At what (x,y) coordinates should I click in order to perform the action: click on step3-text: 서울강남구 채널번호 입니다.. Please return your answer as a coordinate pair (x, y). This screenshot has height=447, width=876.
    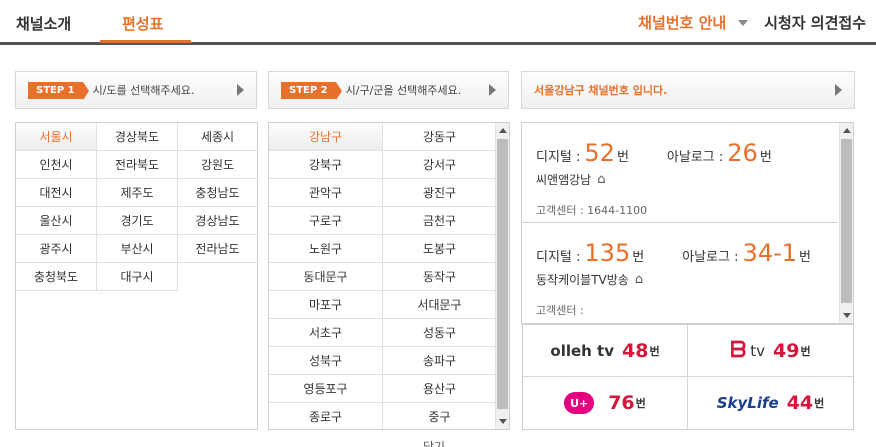
    Looking at the image, I should click on (601, 90).